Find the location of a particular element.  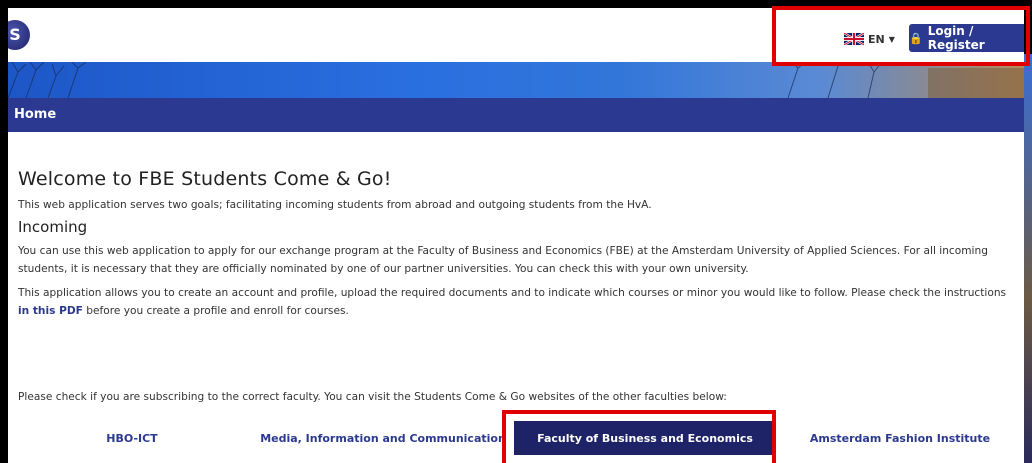

language-label: EN is located at coordinates (876, 39).